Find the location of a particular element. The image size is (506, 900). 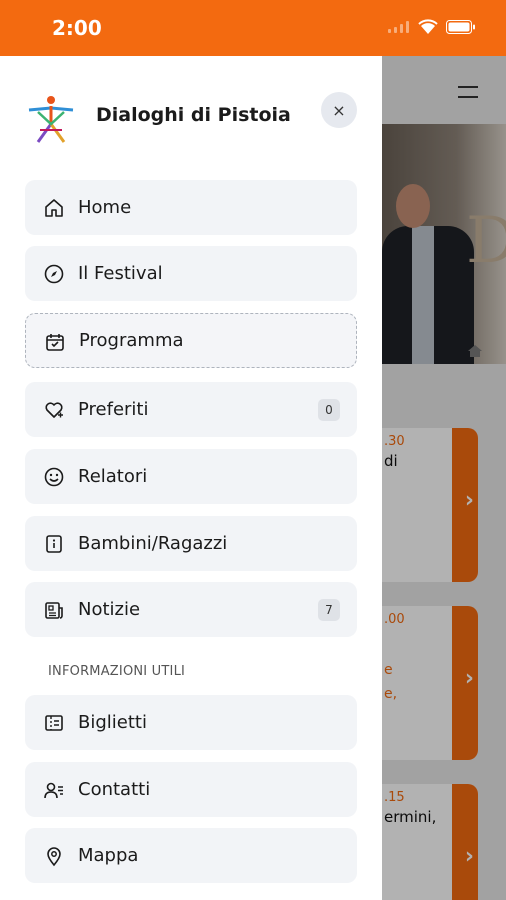

smiley-icon is located at coordinates (54, 477).